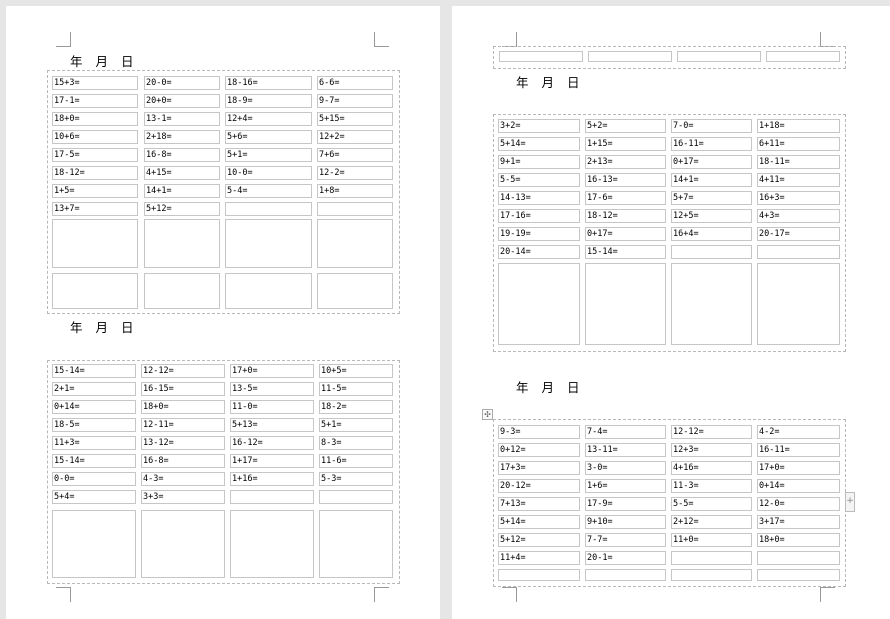 The width and height of the screenshot is (890, 619). Describe the element at coordinates (272, 479) in the screenshot. I see `problem-cell: 1+16=` at that location.